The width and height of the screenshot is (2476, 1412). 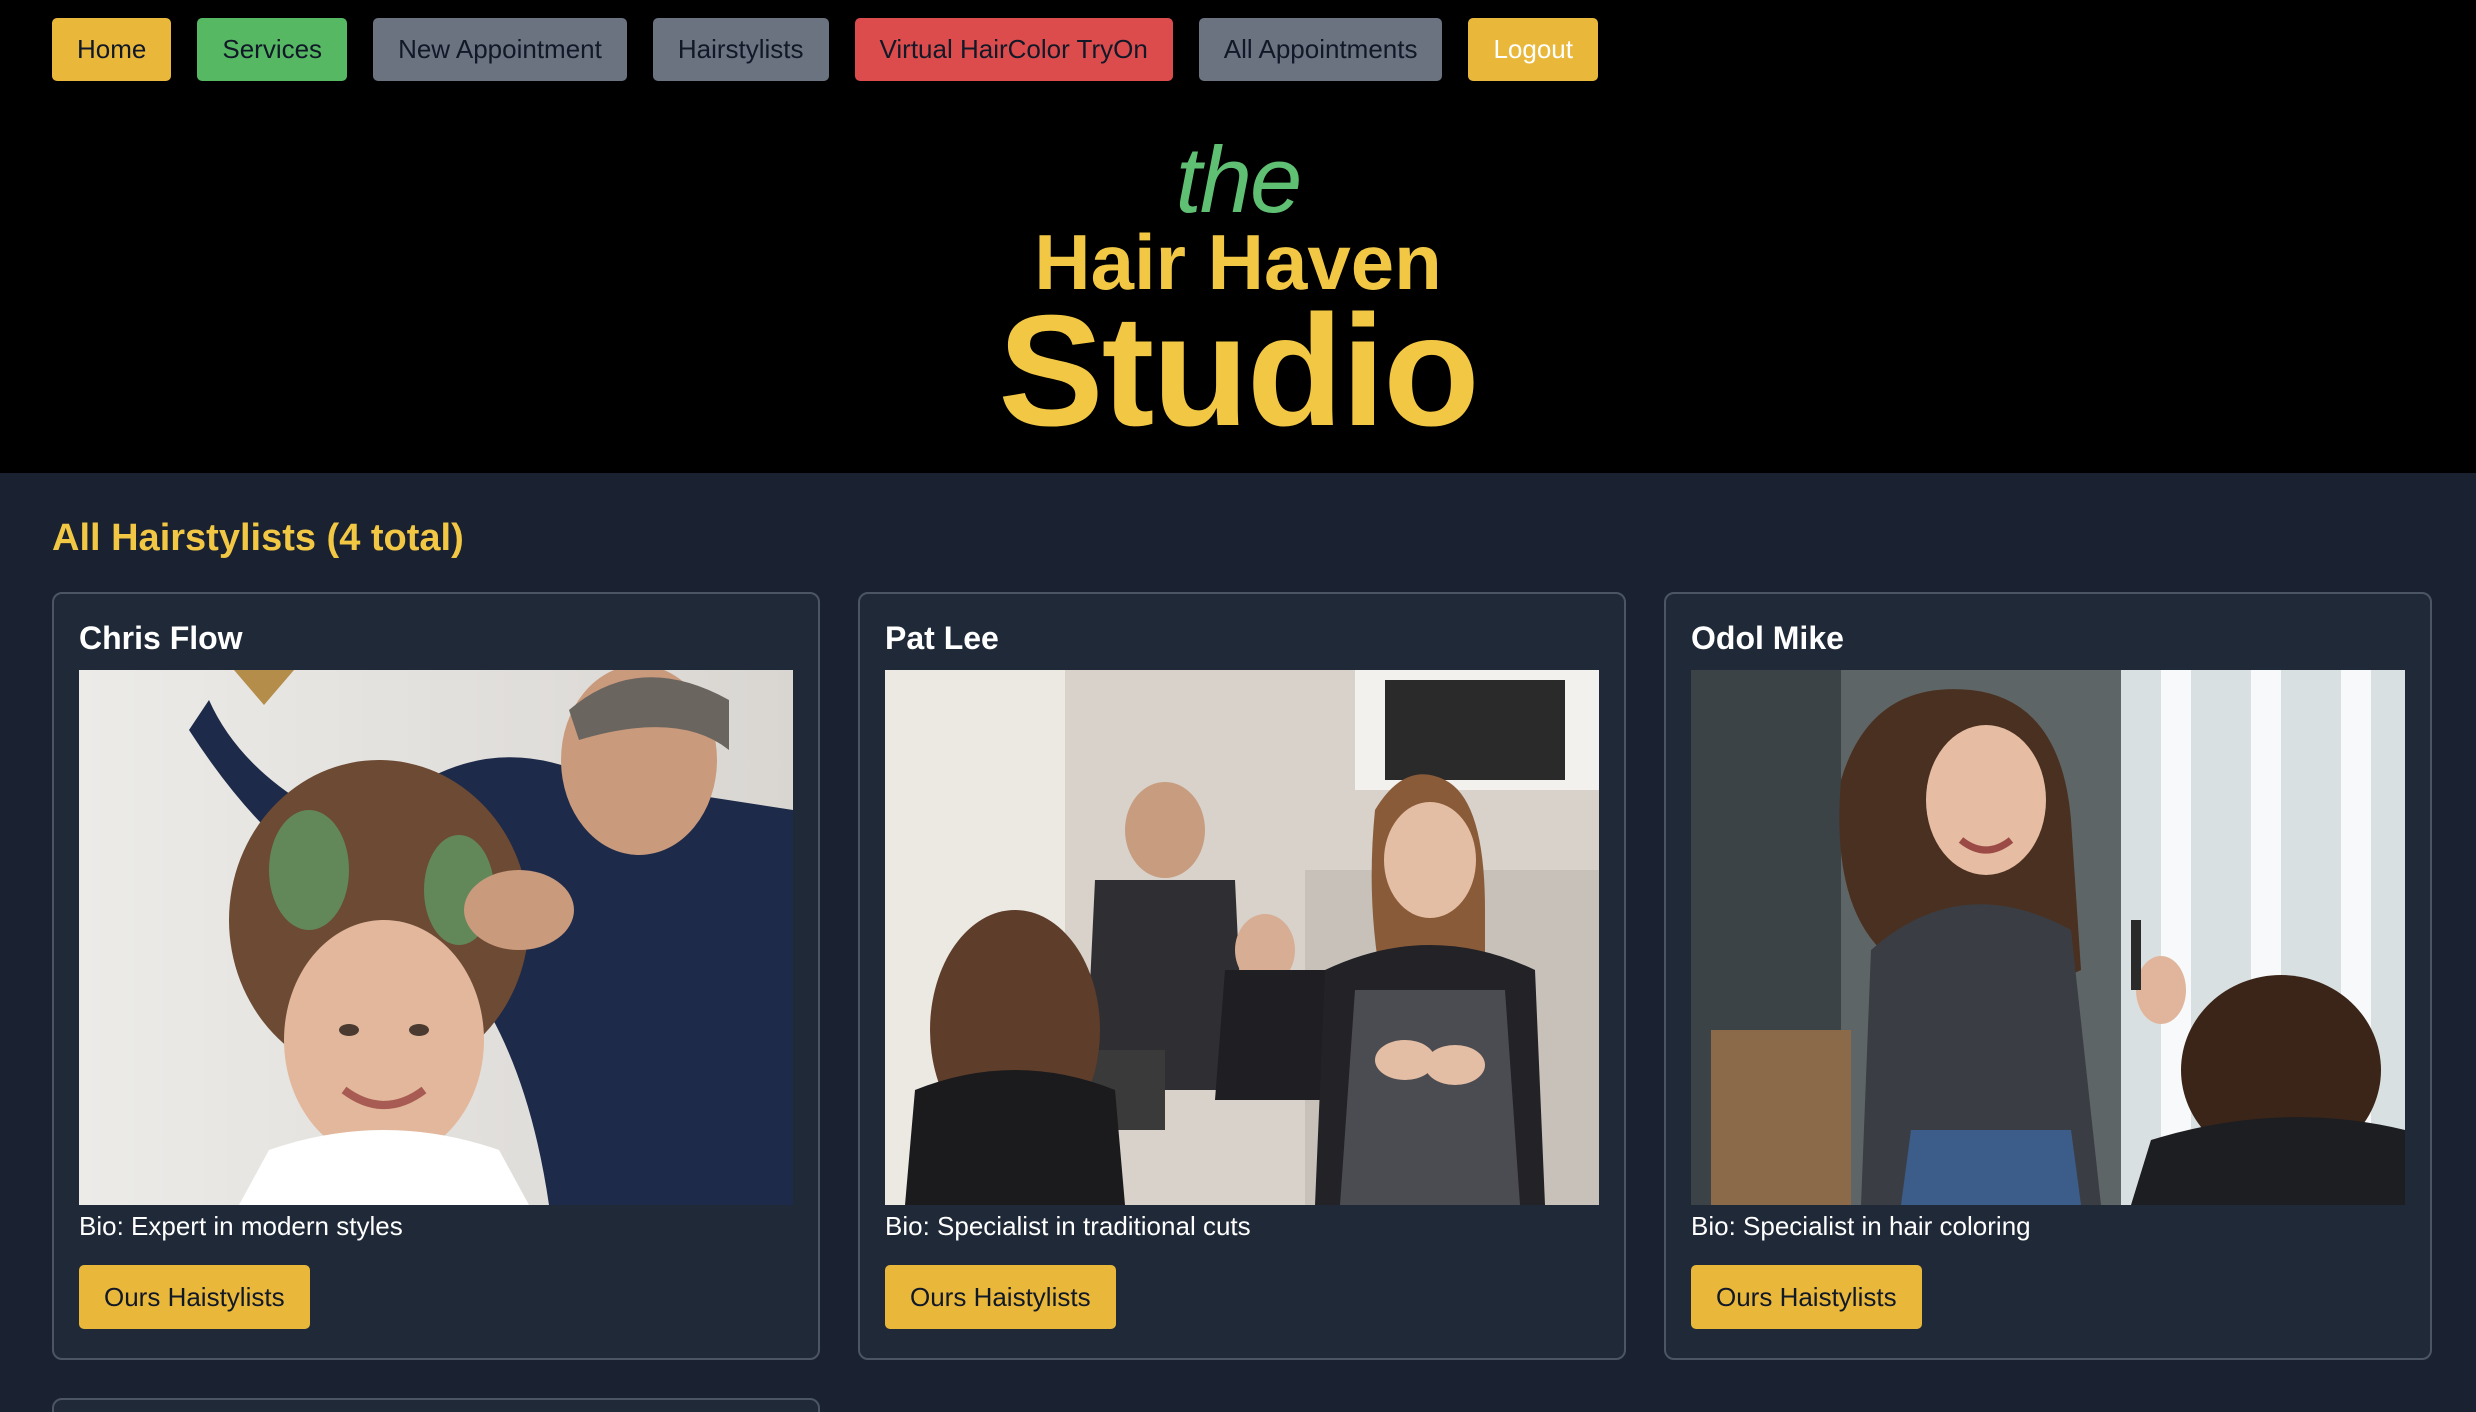 I want to click on logo-studio: Studio, so click(x=1238, y=371).